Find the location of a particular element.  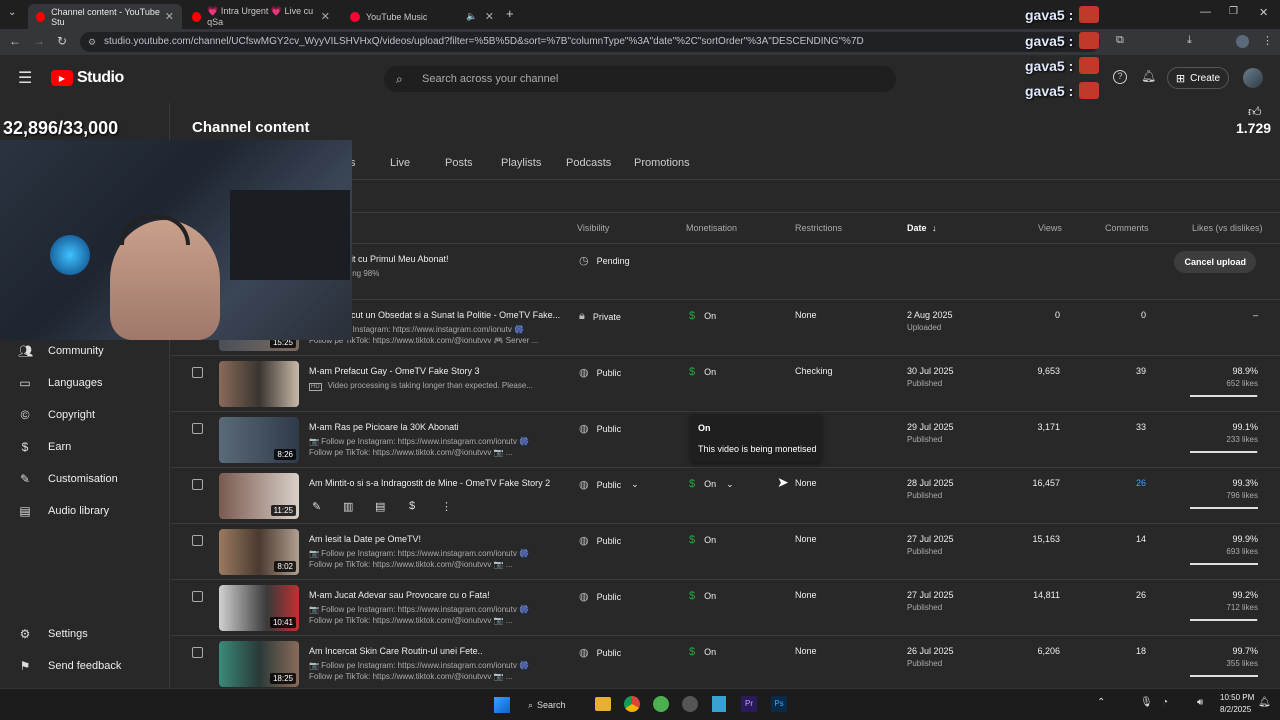

sidebar-item-community: 👥︎ Community is located at coordinates (61, 351).